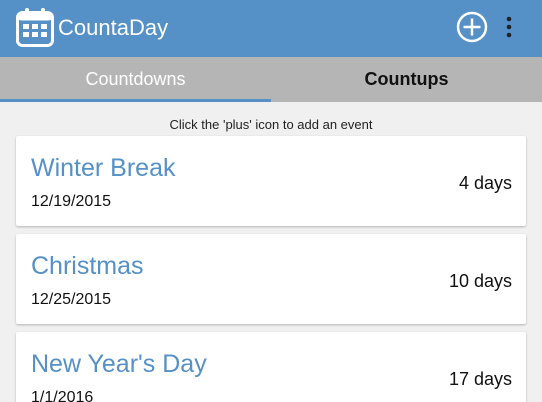 This screenshot has height=402, width=542. What do you see at coordinates (509, 27) in the screenshot?
I see `more-options-button` at bounding box center [509, 27].